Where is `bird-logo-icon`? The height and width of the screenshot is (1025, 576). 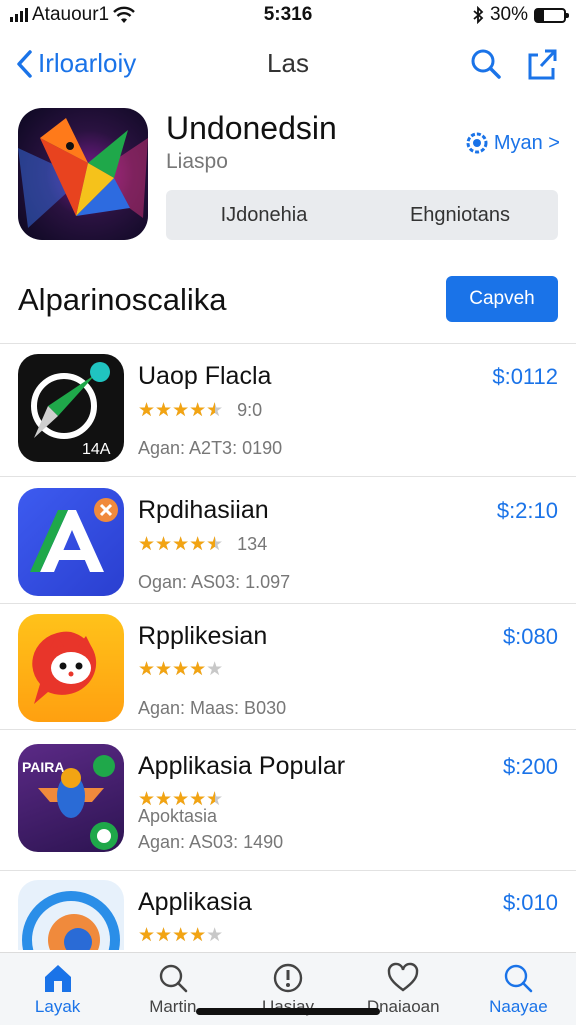 bird-logo-icon is located at coordinates (83, 173).